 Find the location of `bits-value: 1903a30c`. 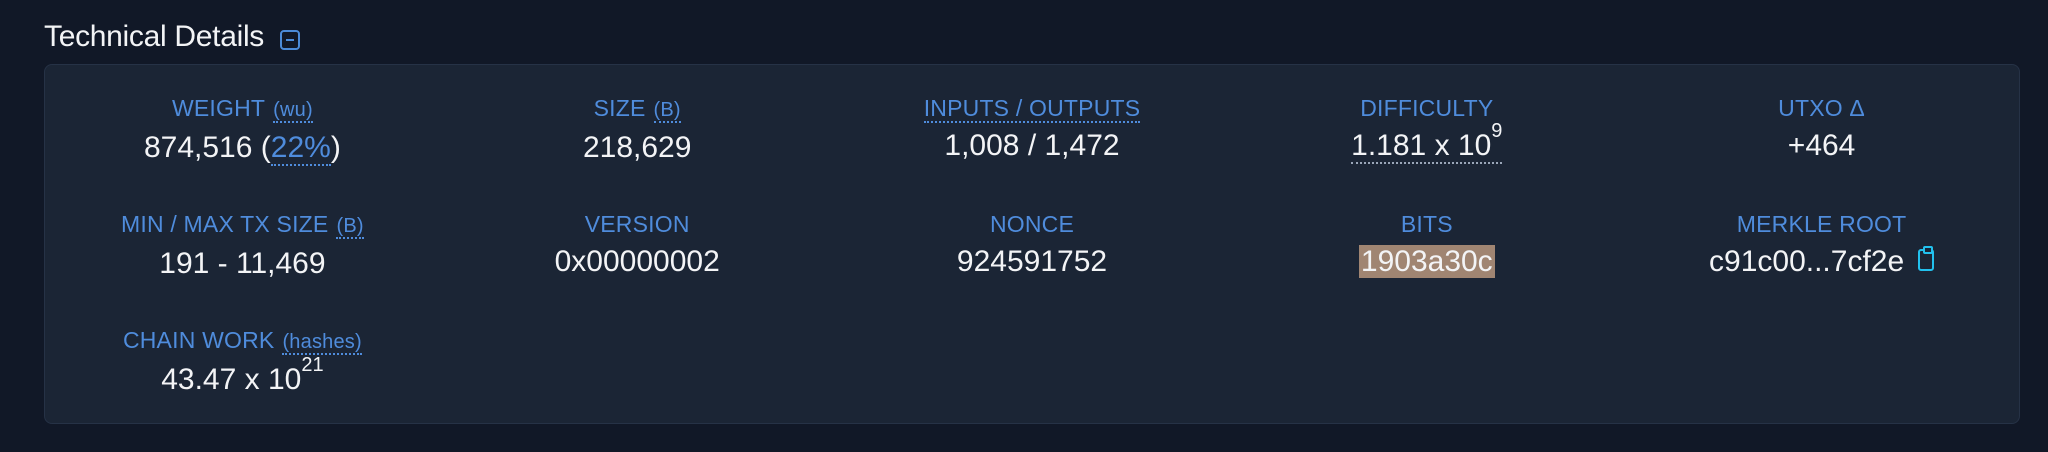

bits-value: 1903a30c is located at coordinates (1426, 261).